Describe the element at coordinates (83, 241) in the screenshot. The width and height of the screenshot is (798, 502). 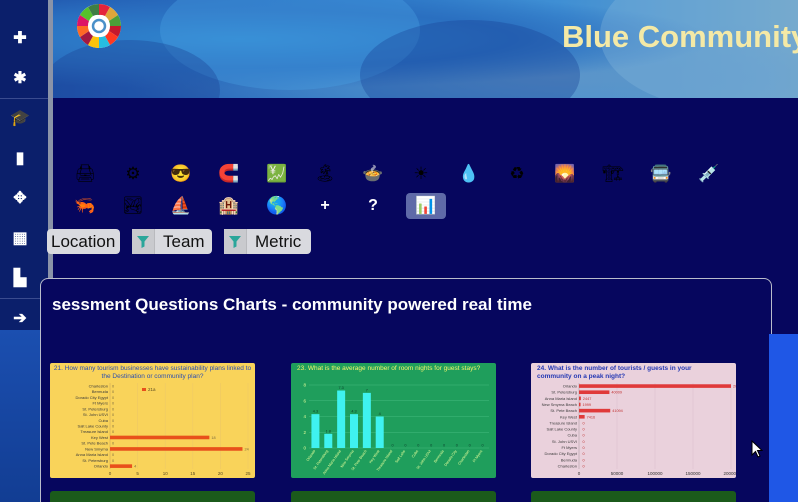
I see `filter-location: Location` at that location.